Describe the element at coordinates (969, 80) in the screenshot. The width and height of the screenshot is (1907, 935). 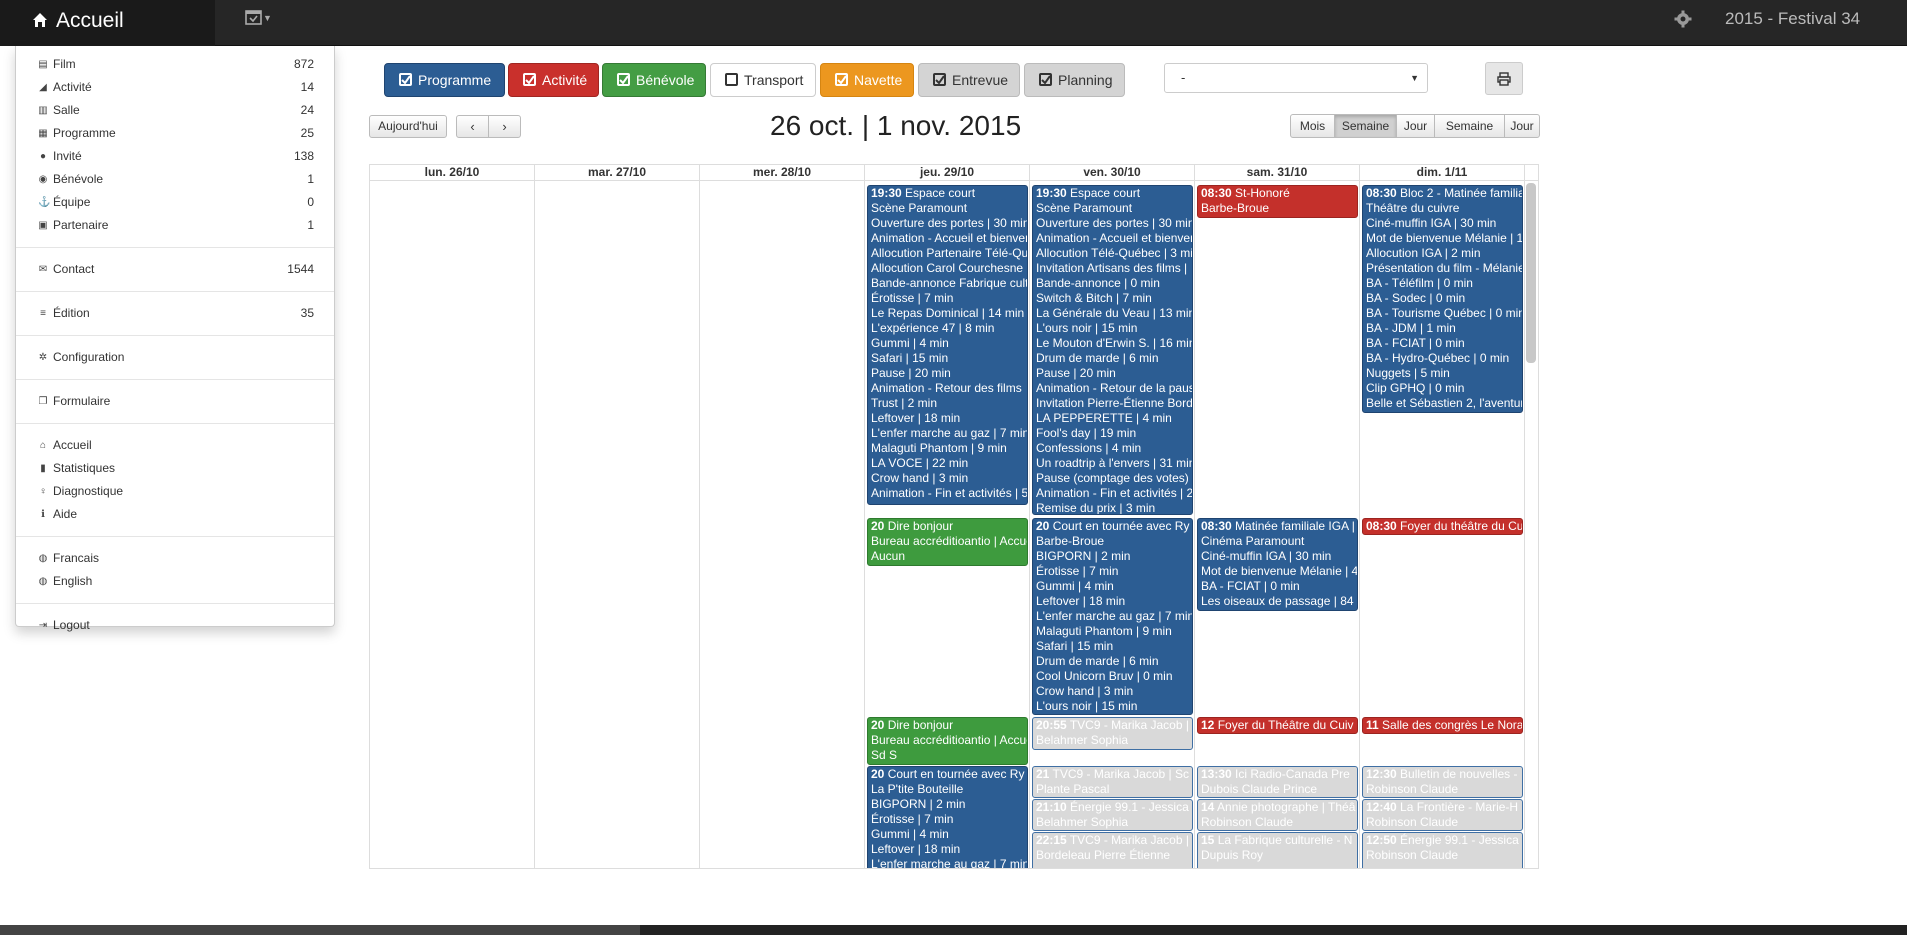
I see `filter-button-entrevue: Entrevue` at that location.